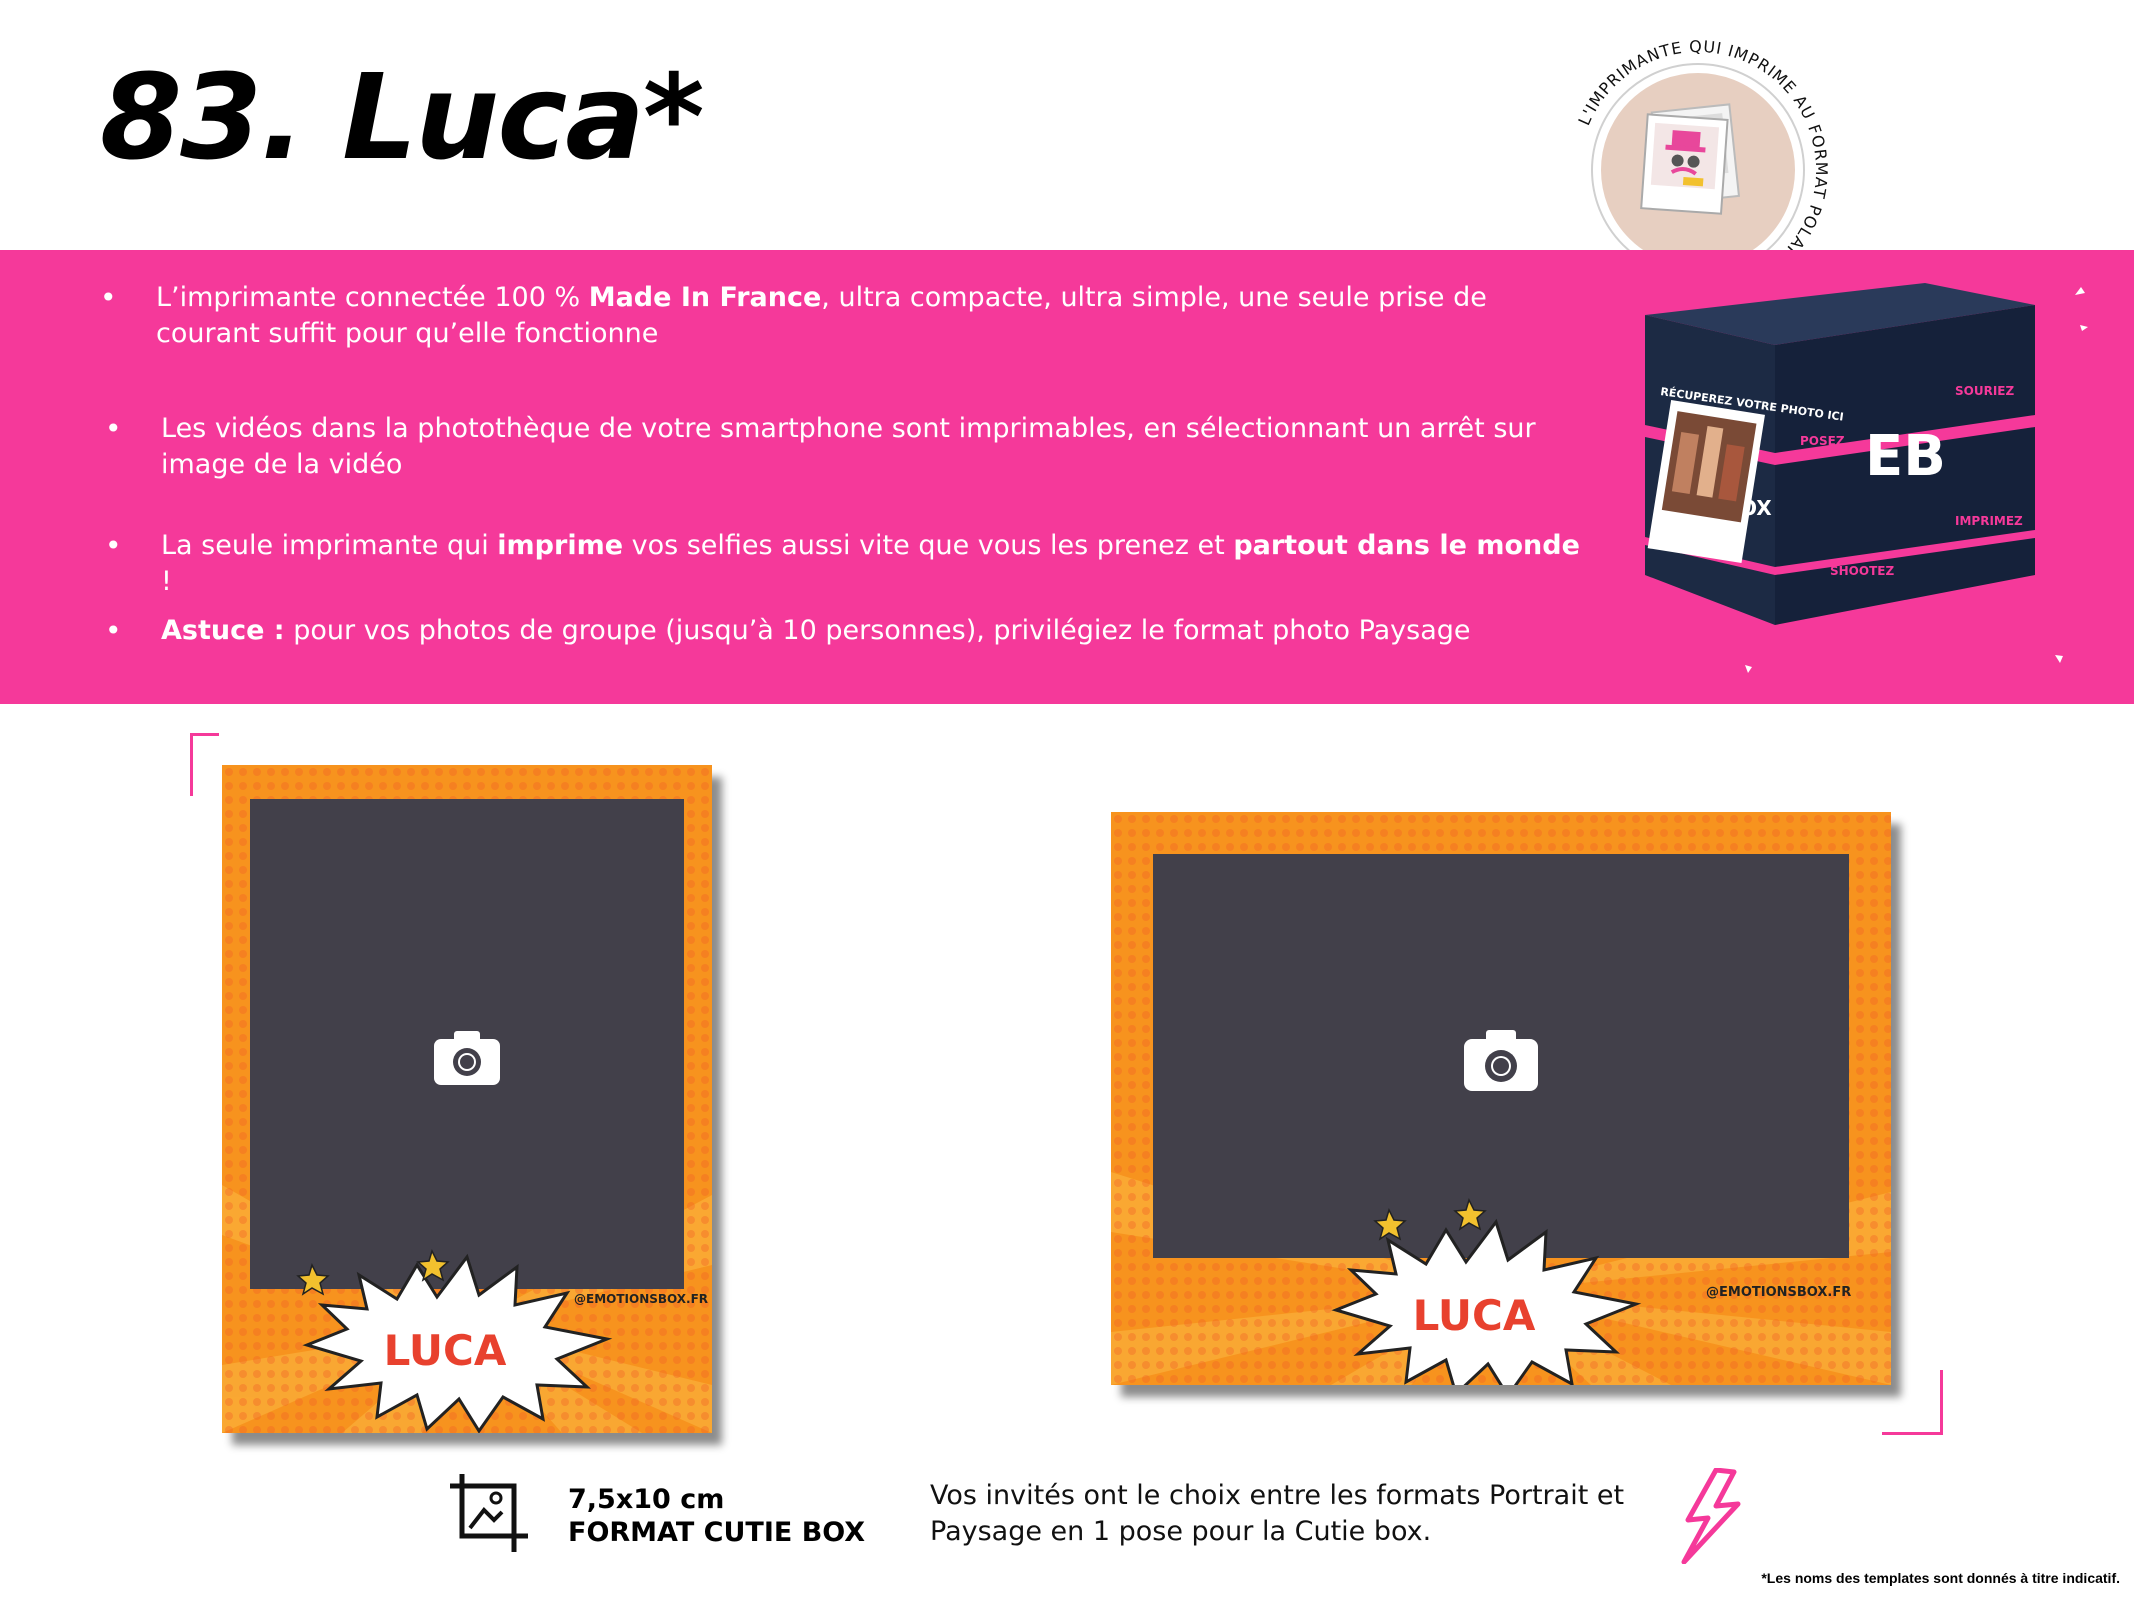 This screenshot has width=2134, height=1600. What do you see at coordinates (489, 1513) in the screenshot?
I see `crop-size-icon` at bounding box center [489, 1513].